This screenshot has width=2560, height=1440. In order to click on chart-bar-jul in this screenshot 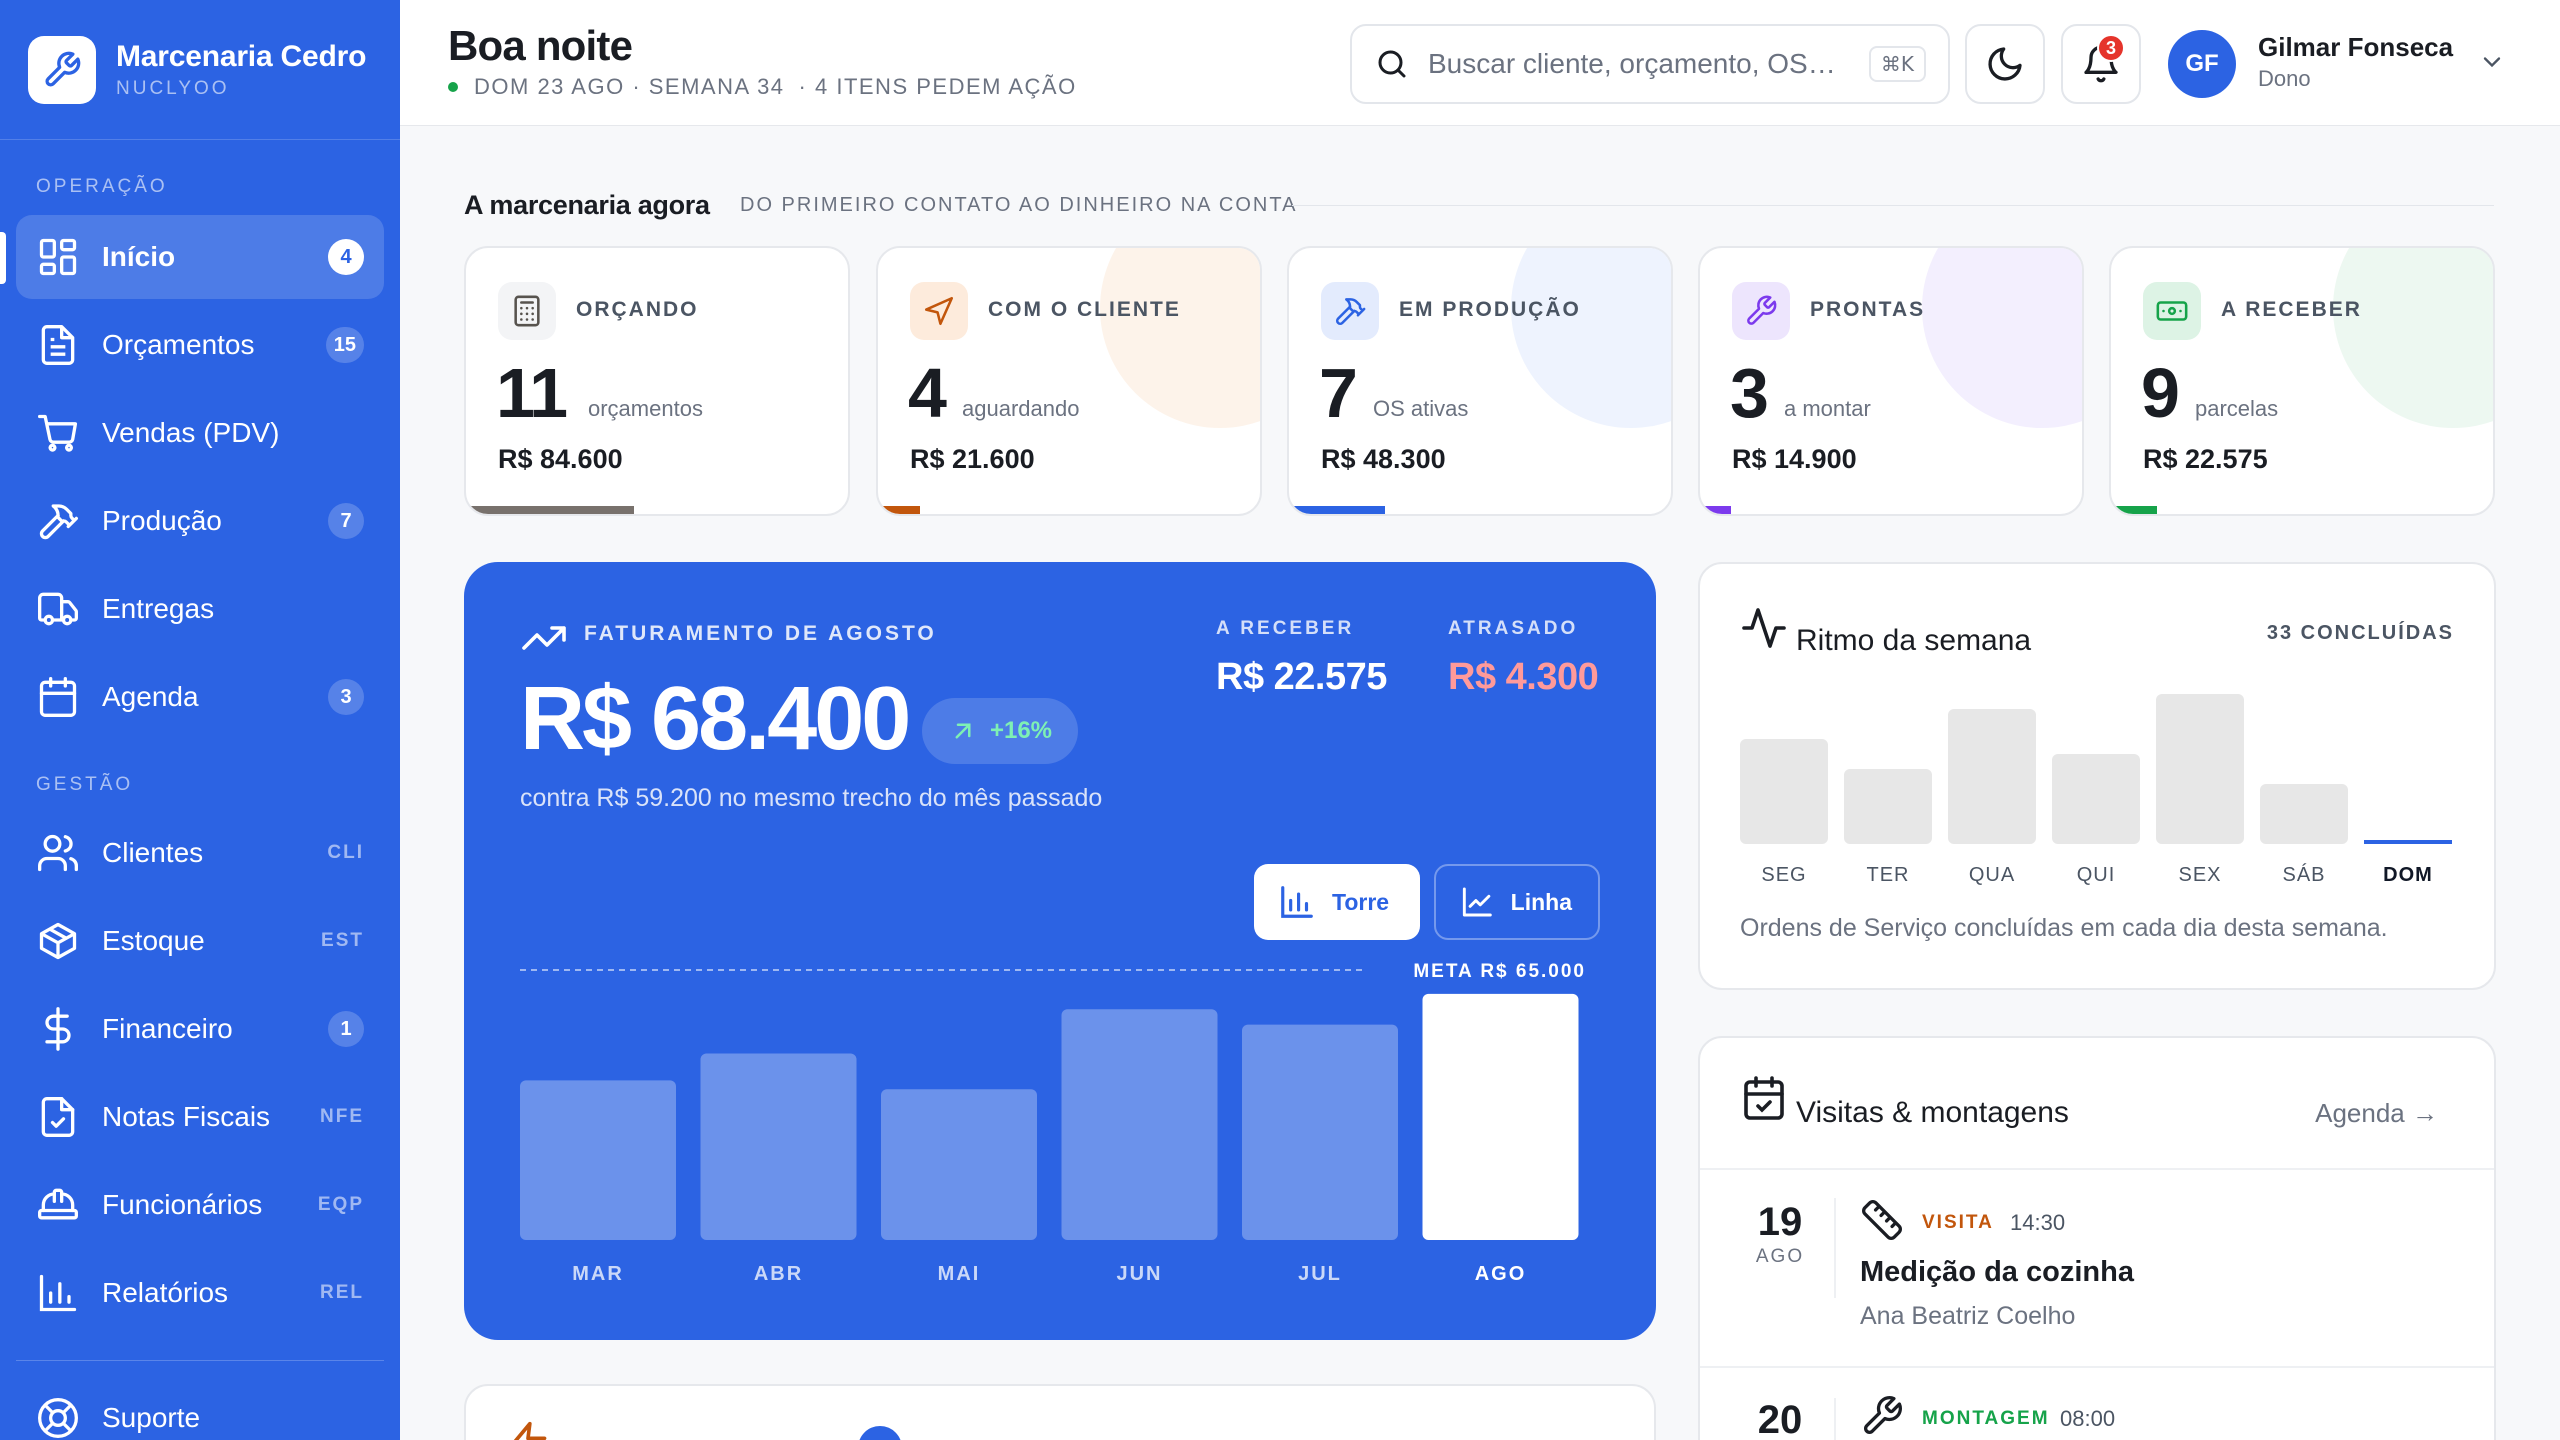, I will do `click(1320, 1132)`.